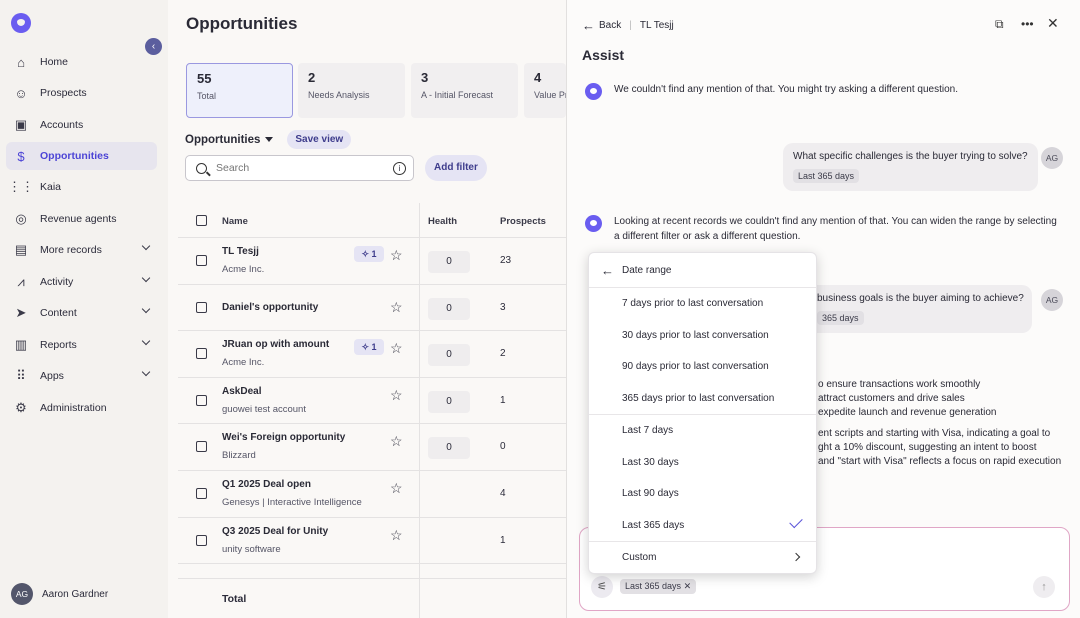 This screenshot has width=1080, height=618. What do you see at coordinates (59, 594) in the screenshot?
I see `user-profile: AG Aaron Gardner` at bounding box center [59, 594].